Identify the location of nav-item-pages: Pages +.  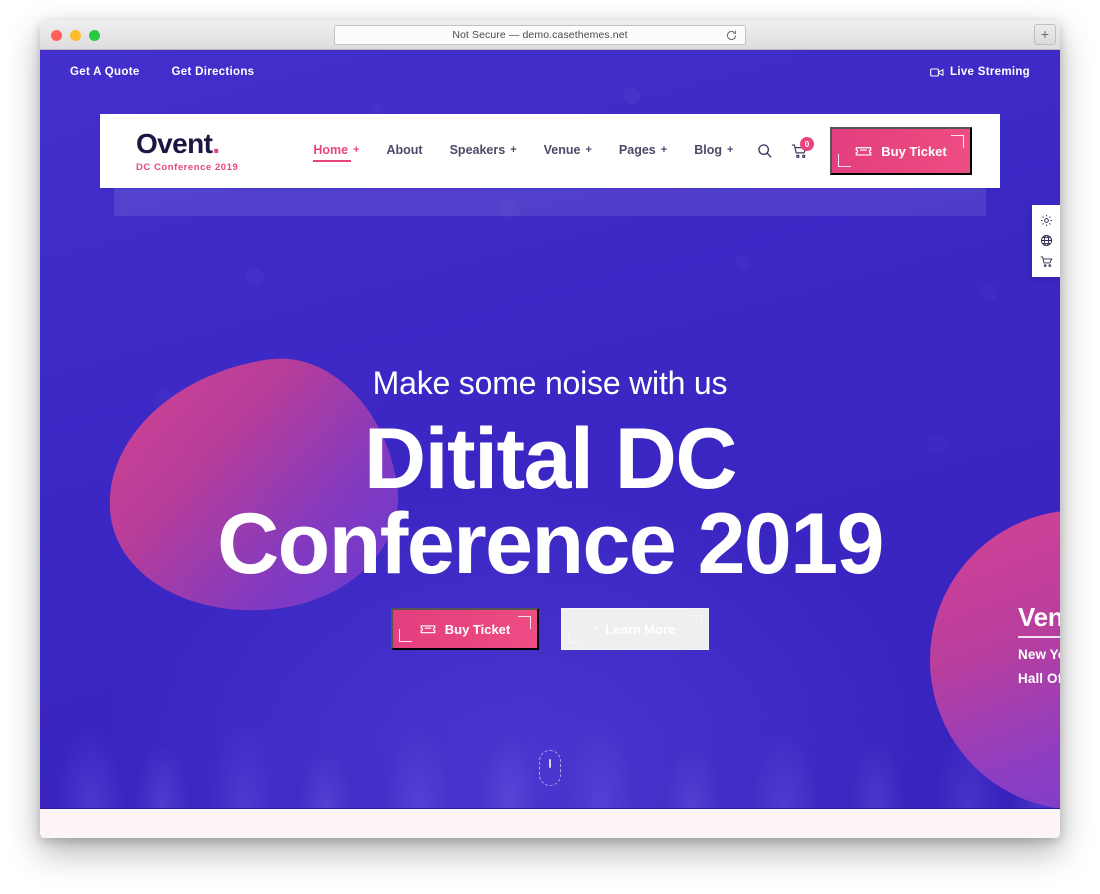
(643, 151).